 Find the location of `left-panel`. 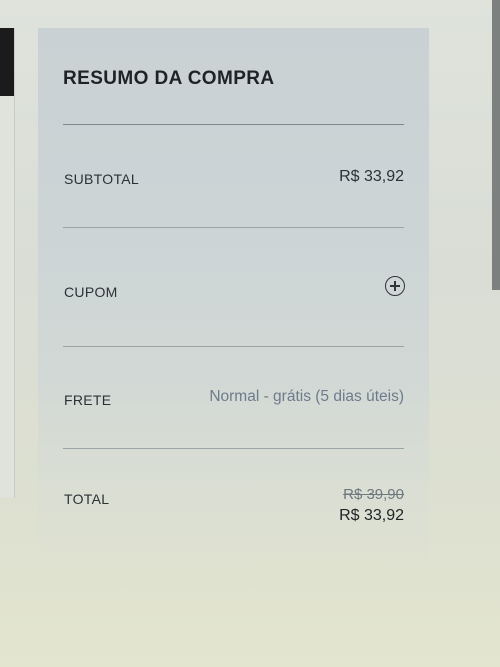

left-panel is located at coordinates (7, 263).